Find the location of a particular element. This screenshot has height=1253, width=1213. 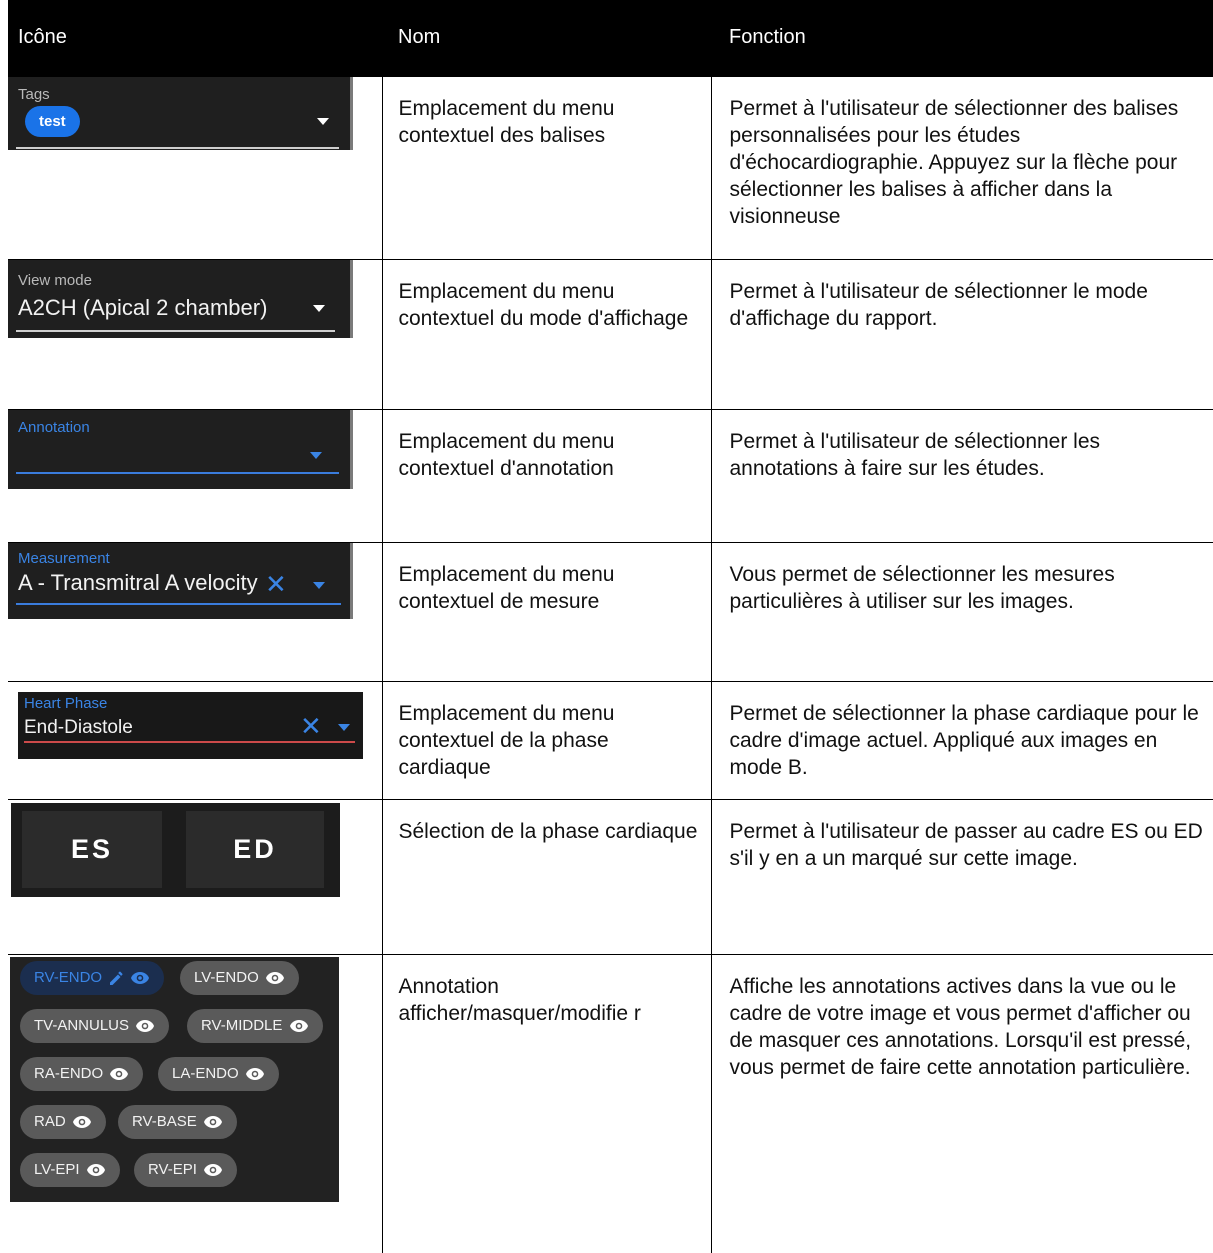

pill-rv-endo: RV-ENDO is located at coordinates (92, 977).